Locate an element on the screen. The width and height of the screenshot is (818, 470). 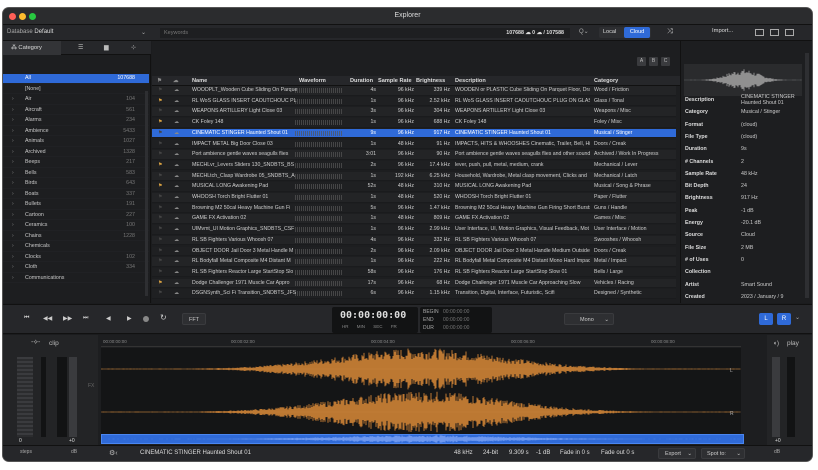
play-volume-fader is located at coordinates (776, 397).